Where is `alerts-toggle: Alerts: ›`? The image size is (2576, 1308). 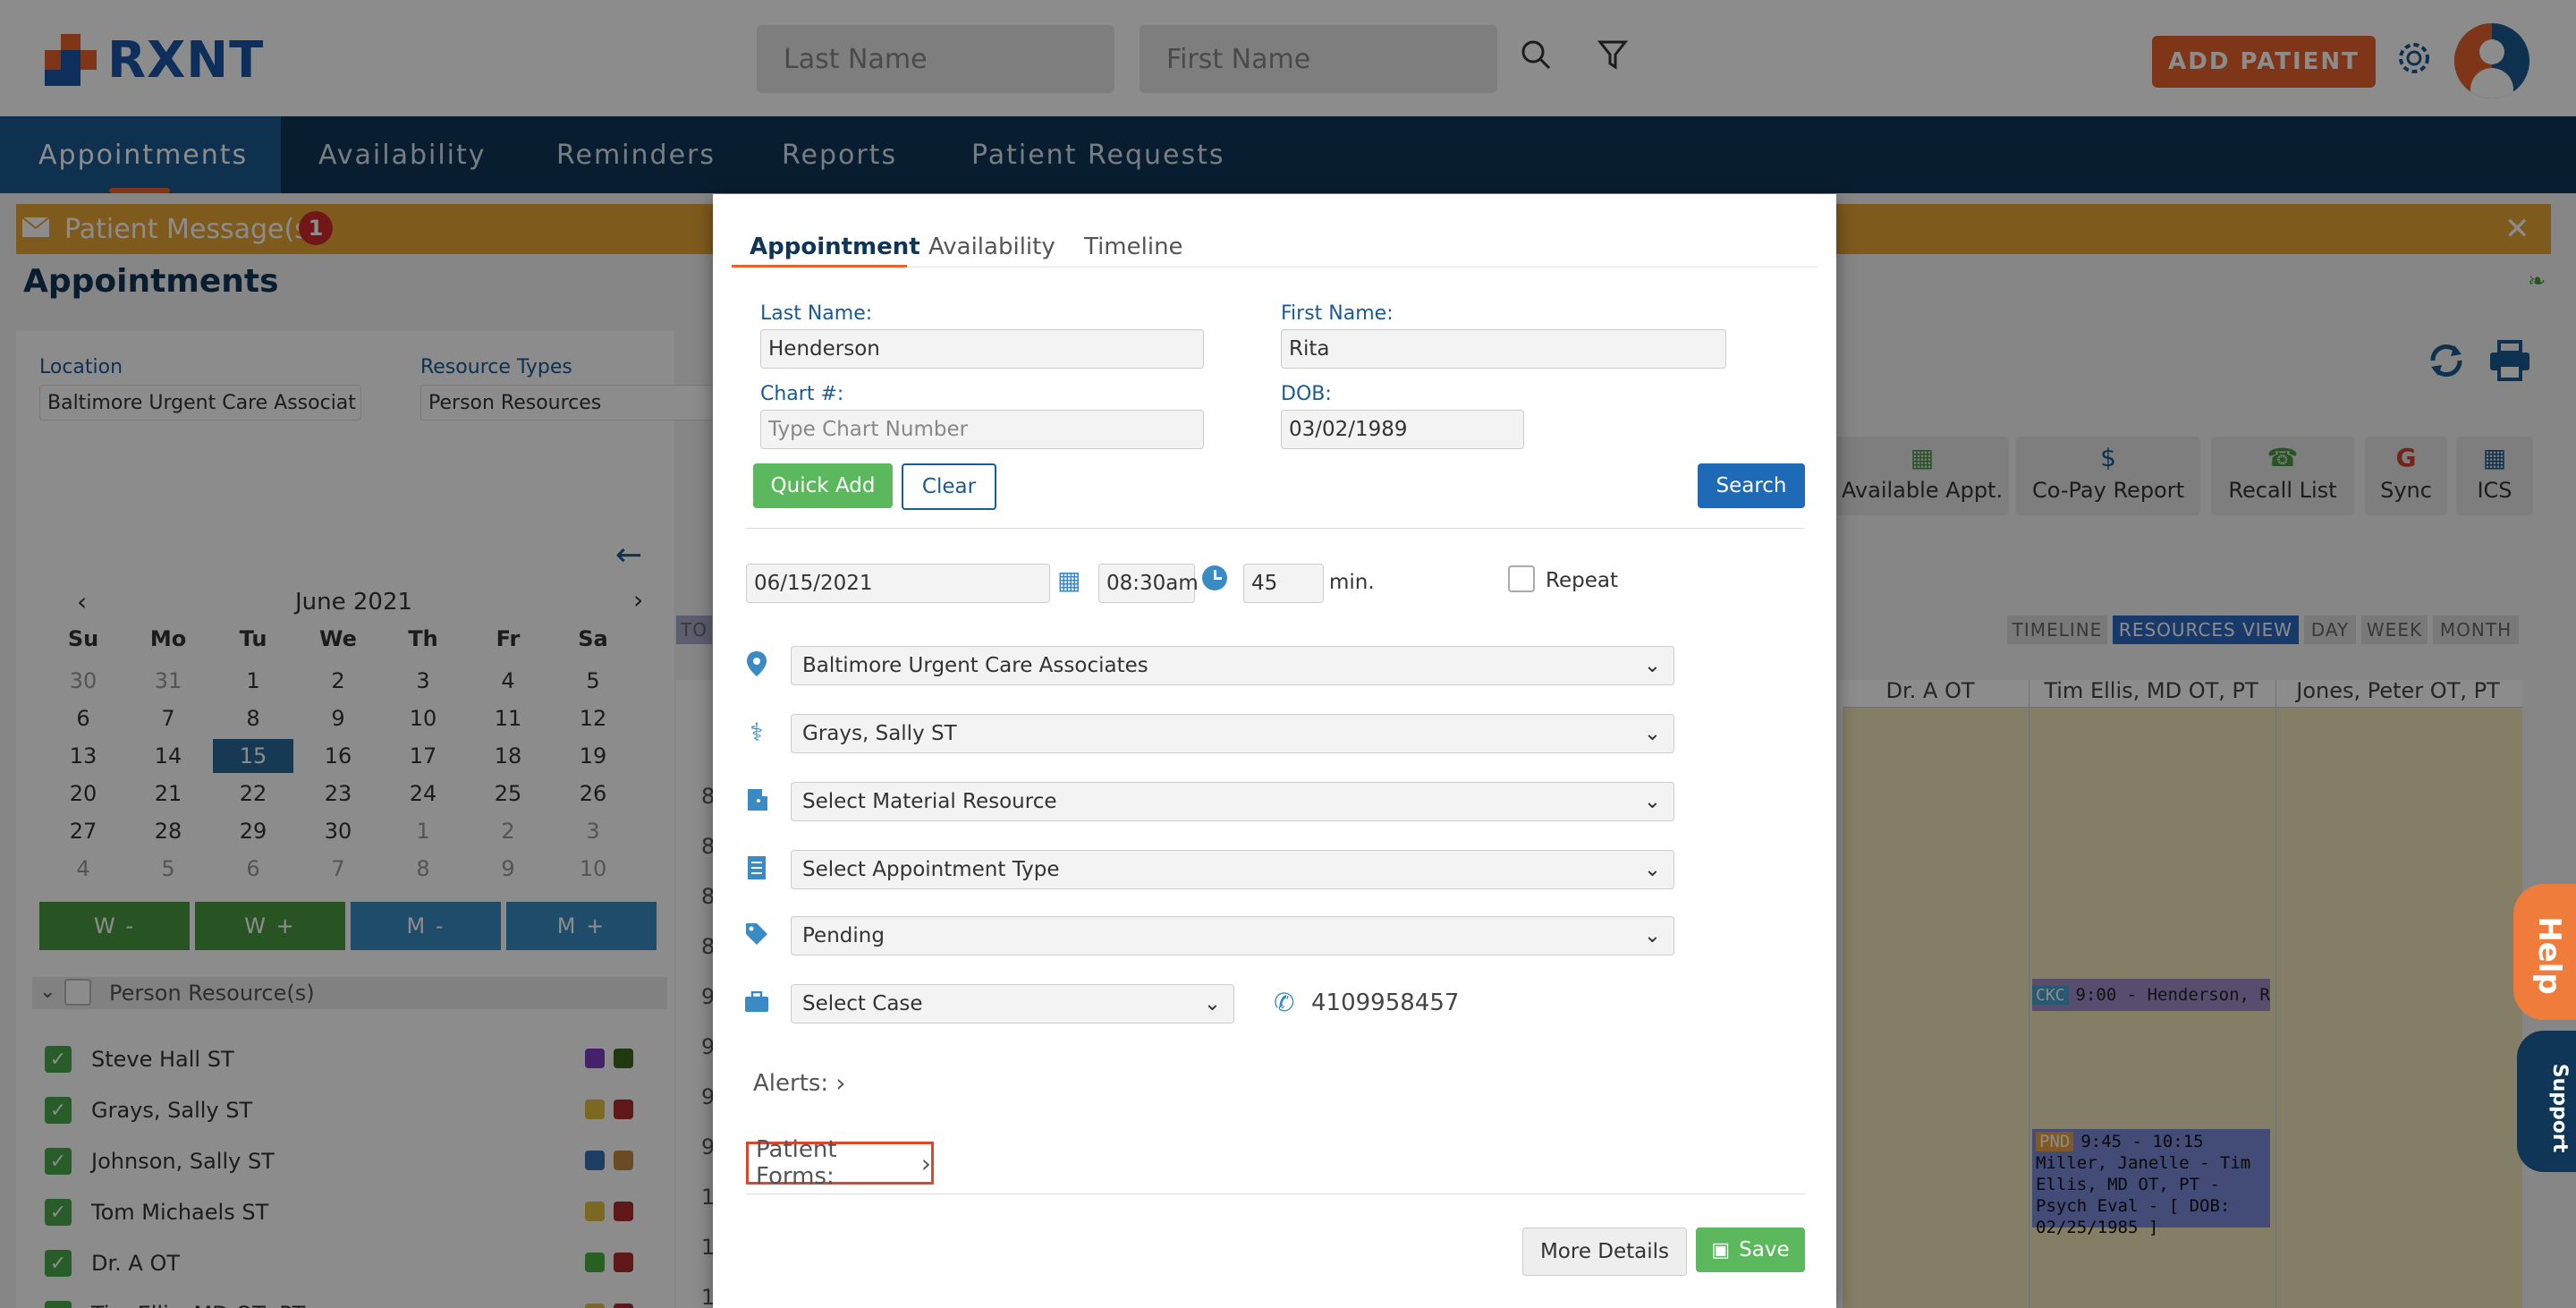 alerts-toggle: Alerts: › is located at coordinates (799, 1083).